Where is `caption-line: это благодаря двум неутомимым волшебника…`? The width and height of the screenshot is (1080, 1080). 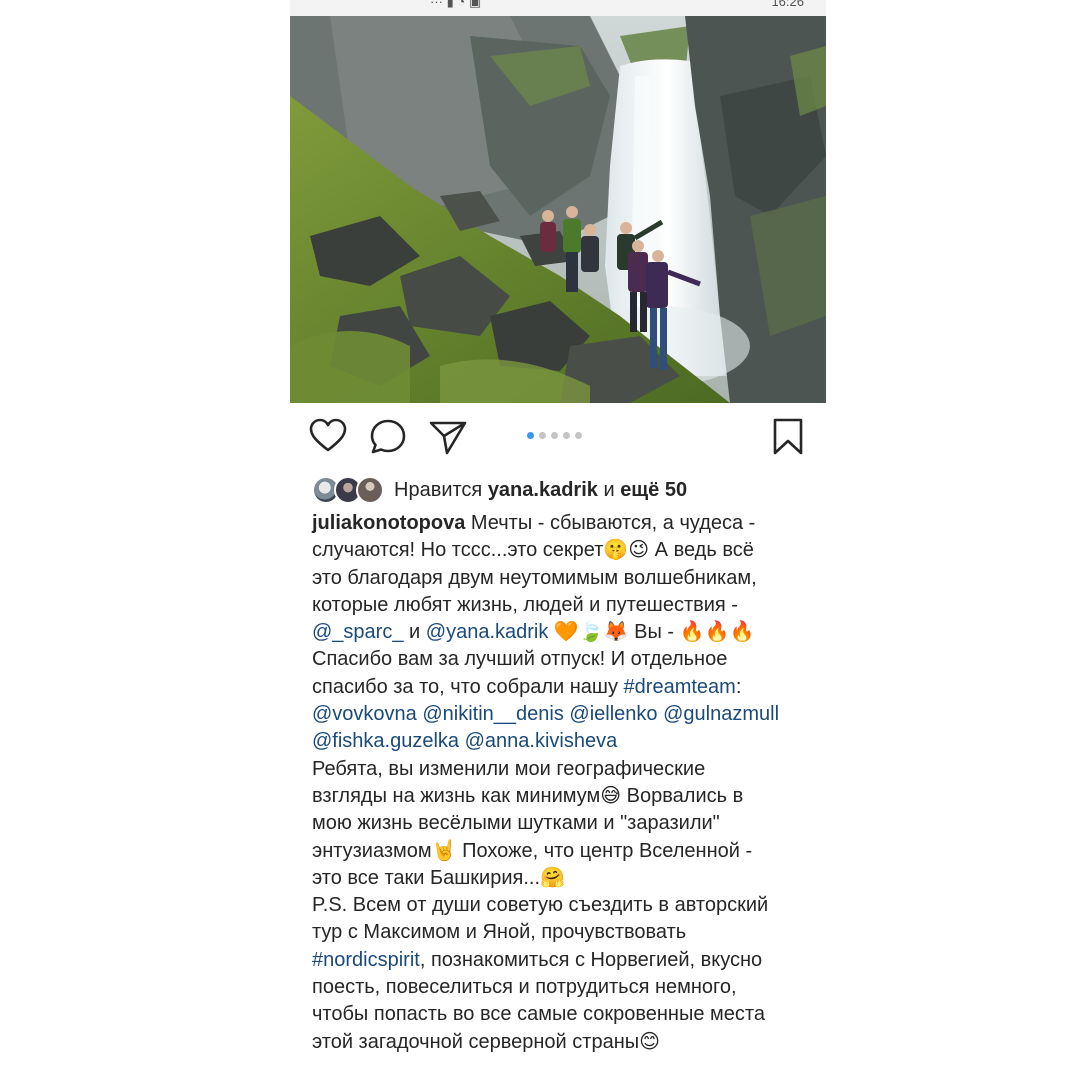
caption-line: это благодаря двум неутомимым волшебника… is located at coordinates (562, 578).